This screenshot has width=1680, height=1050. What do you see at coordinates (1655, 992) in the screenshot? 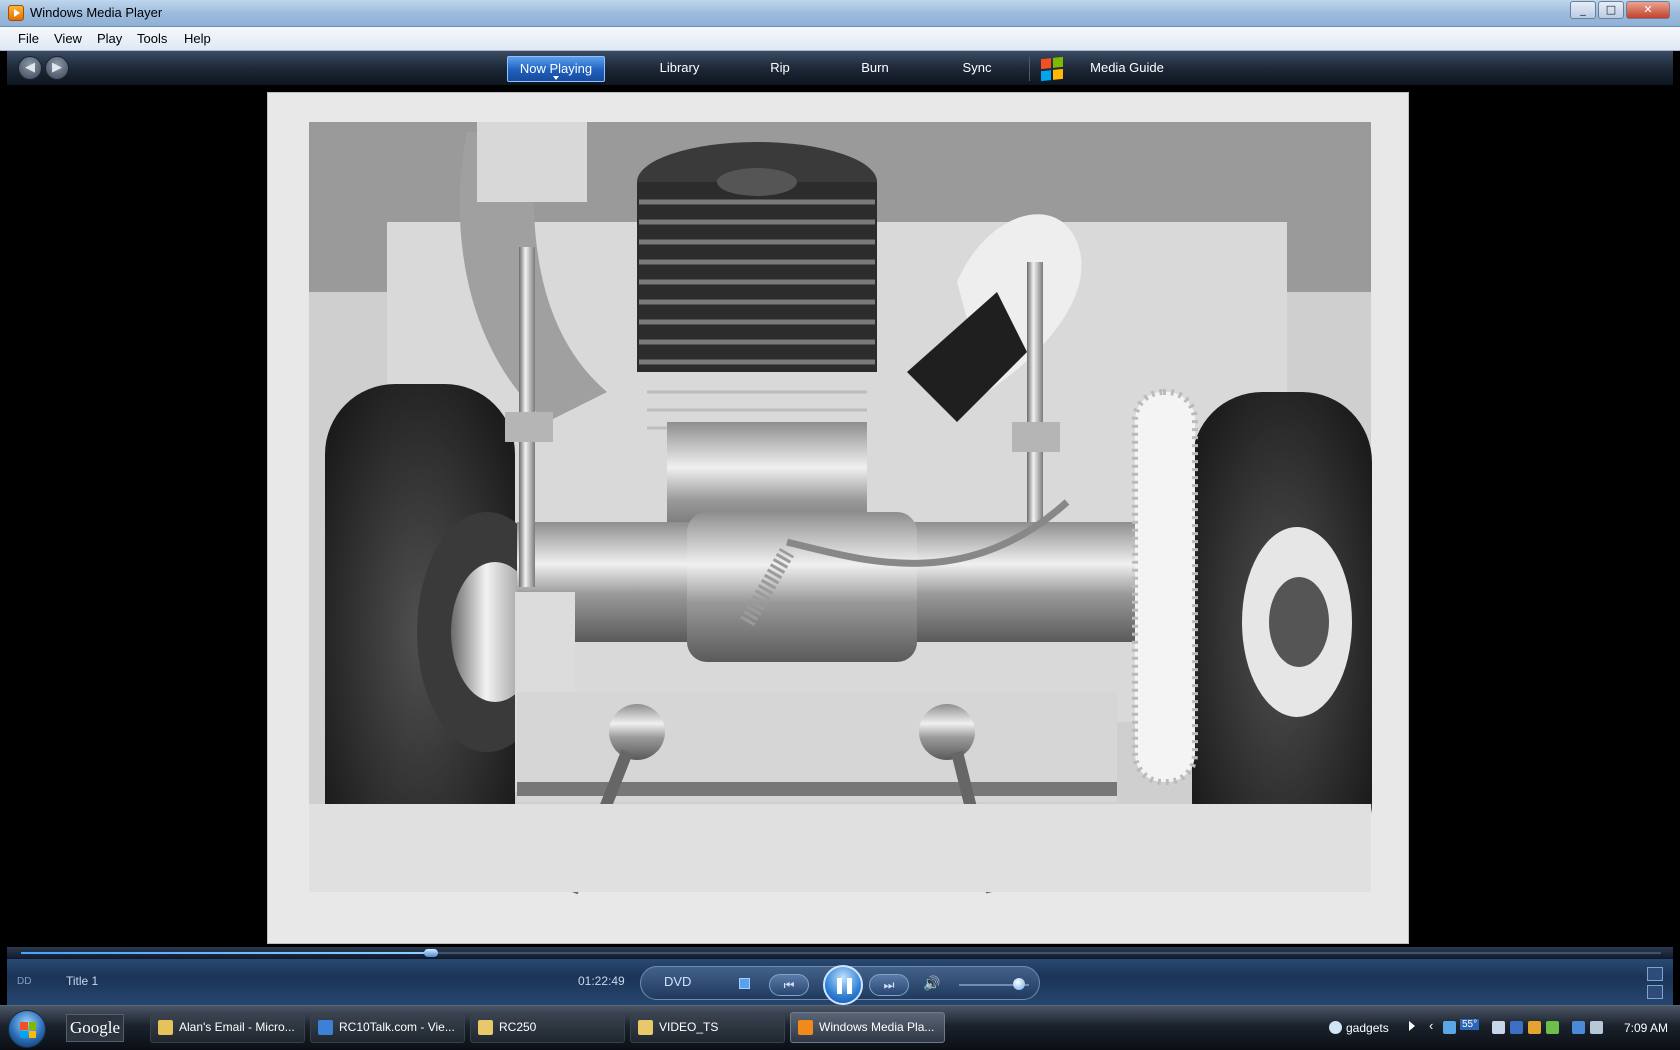
I see `switch-to-compact-mode-icon` at bounding box center [1655, 992].